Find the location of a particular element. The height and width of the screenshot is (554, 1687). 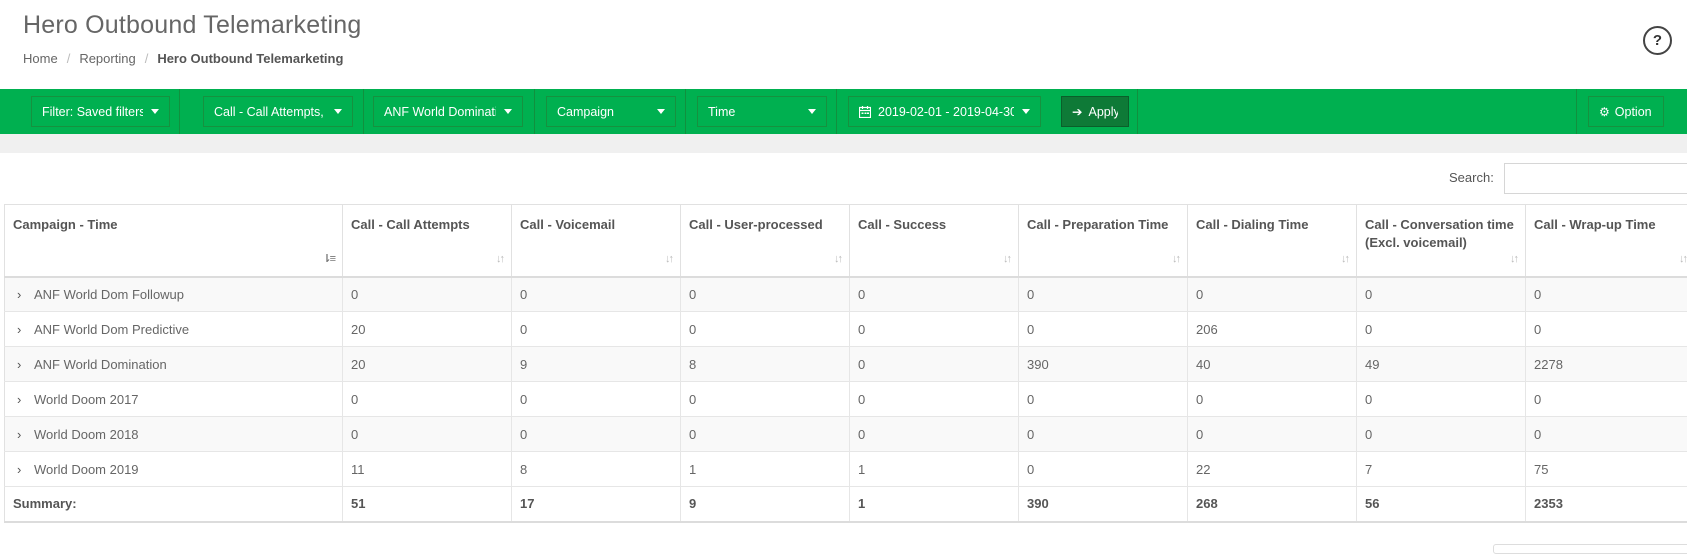

table-cell: 9 is located at coordinates (596, 364).